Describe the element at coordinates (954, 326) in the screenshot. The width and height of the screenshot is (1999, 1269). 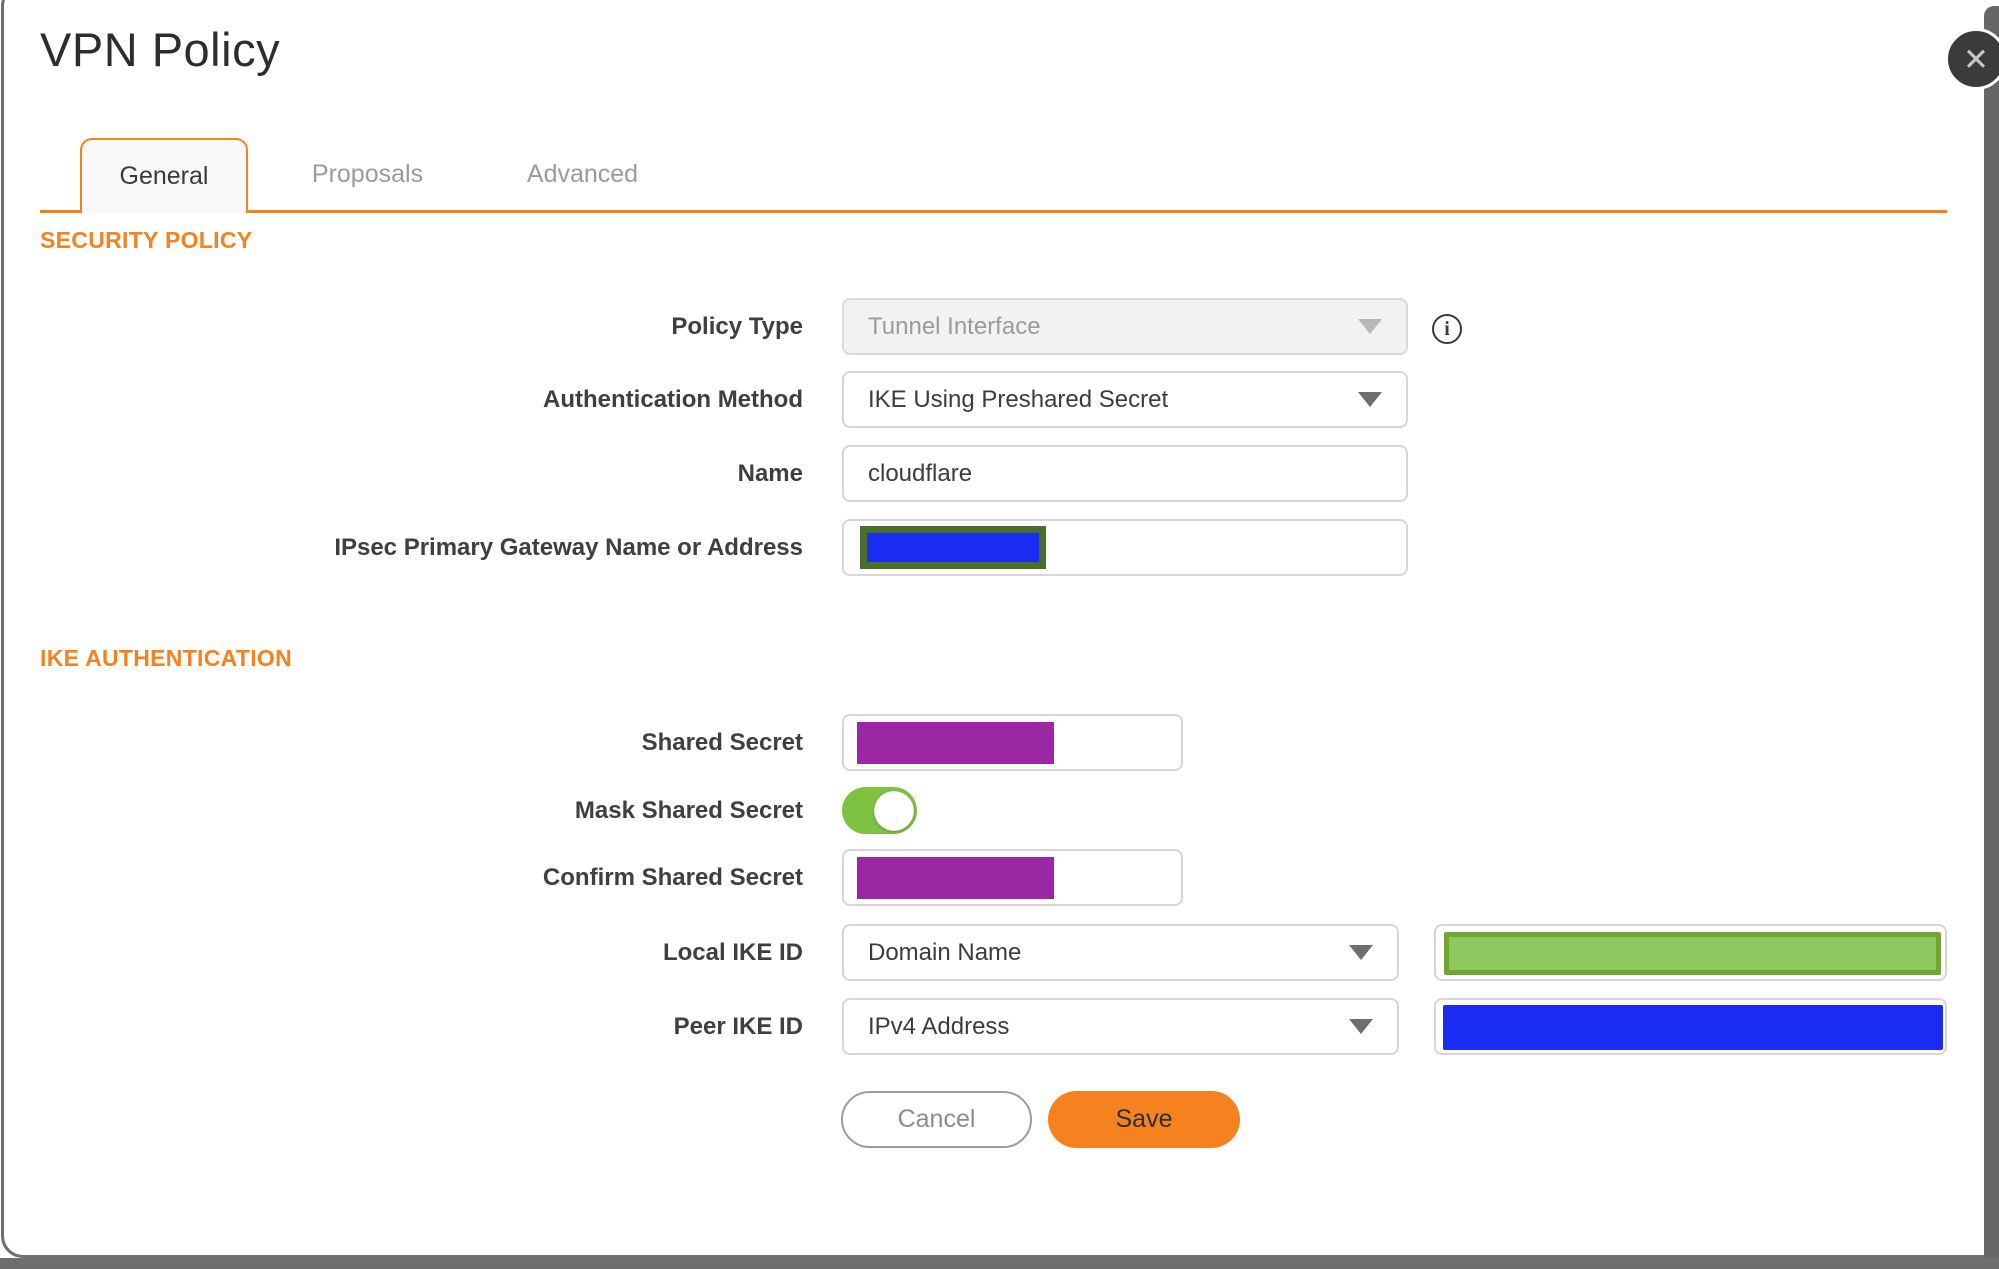
I see `policy-type-value: Tunnel Interface` at that location.